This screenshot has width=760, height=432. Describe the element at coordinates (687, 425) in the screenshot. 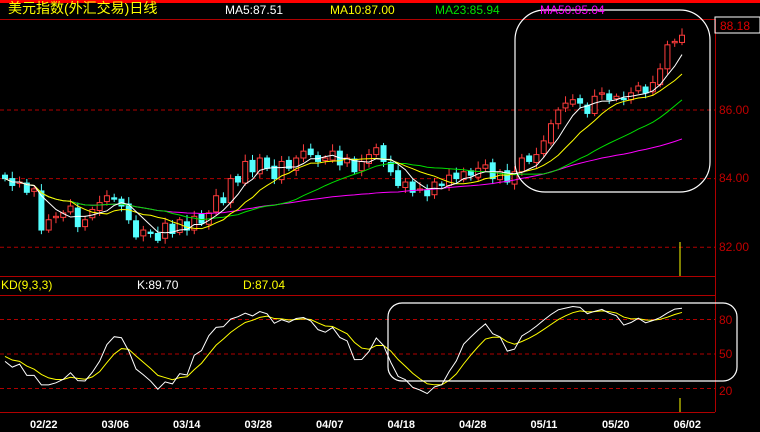

I see `date-label: 06/02` at that location.